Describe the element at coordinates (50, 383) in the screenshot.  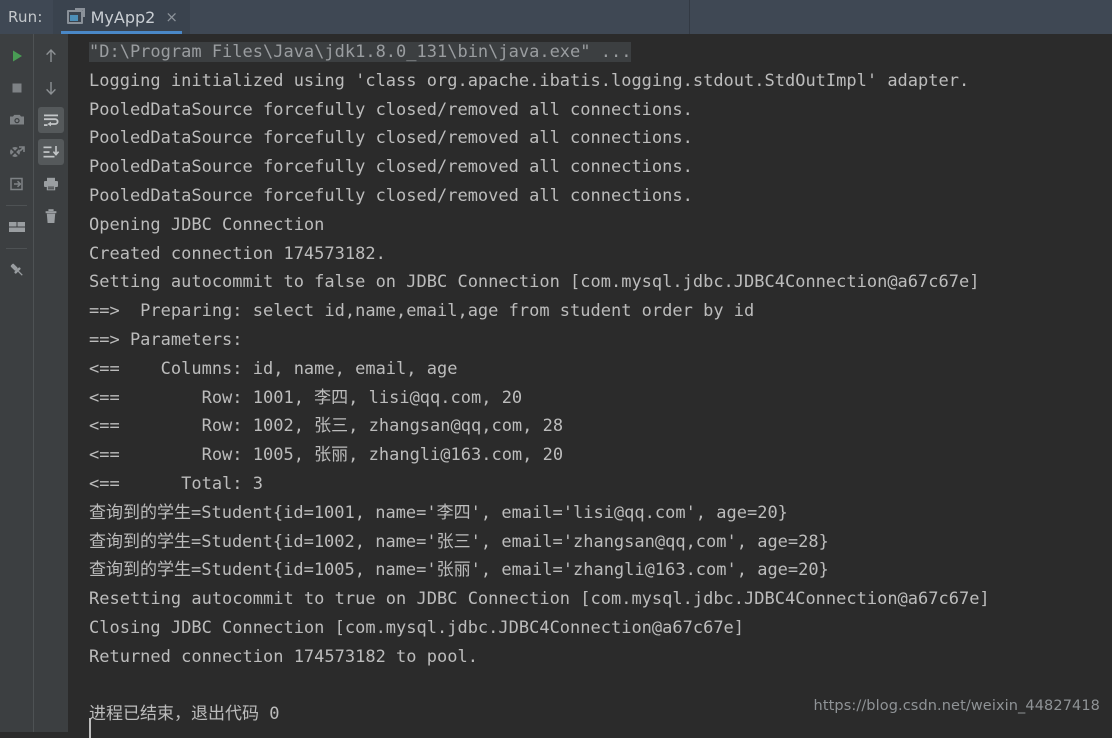
I see `console-actions-toolbar` at that location.